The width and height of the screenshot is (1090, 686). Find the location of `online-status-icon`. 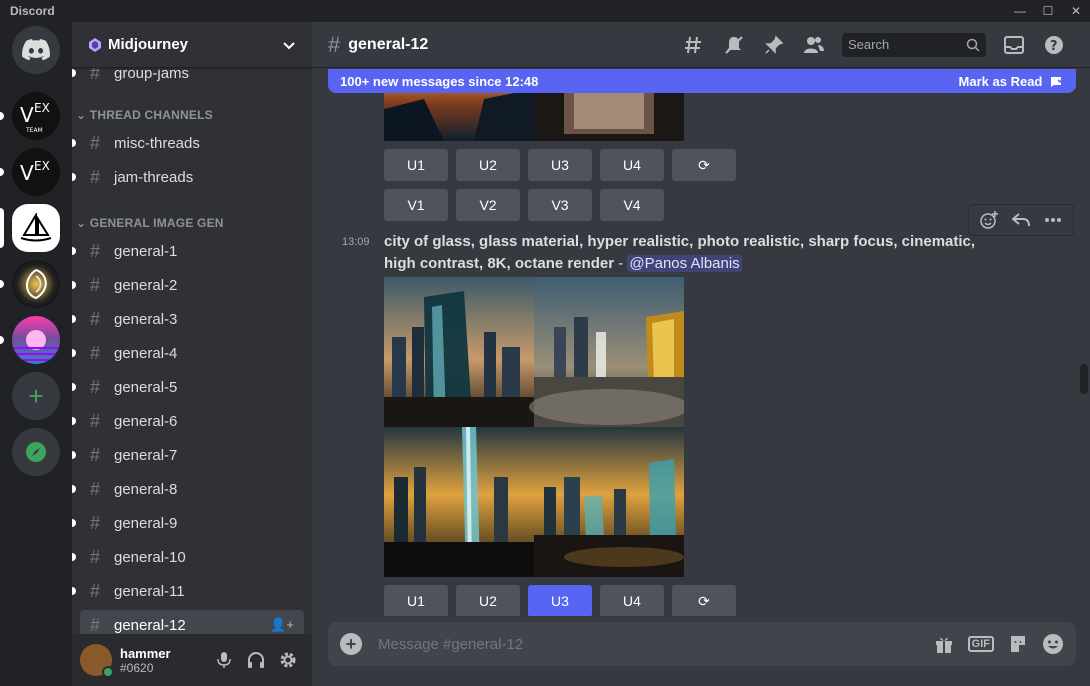

online-status-icon is located at coordinates (108, 672).